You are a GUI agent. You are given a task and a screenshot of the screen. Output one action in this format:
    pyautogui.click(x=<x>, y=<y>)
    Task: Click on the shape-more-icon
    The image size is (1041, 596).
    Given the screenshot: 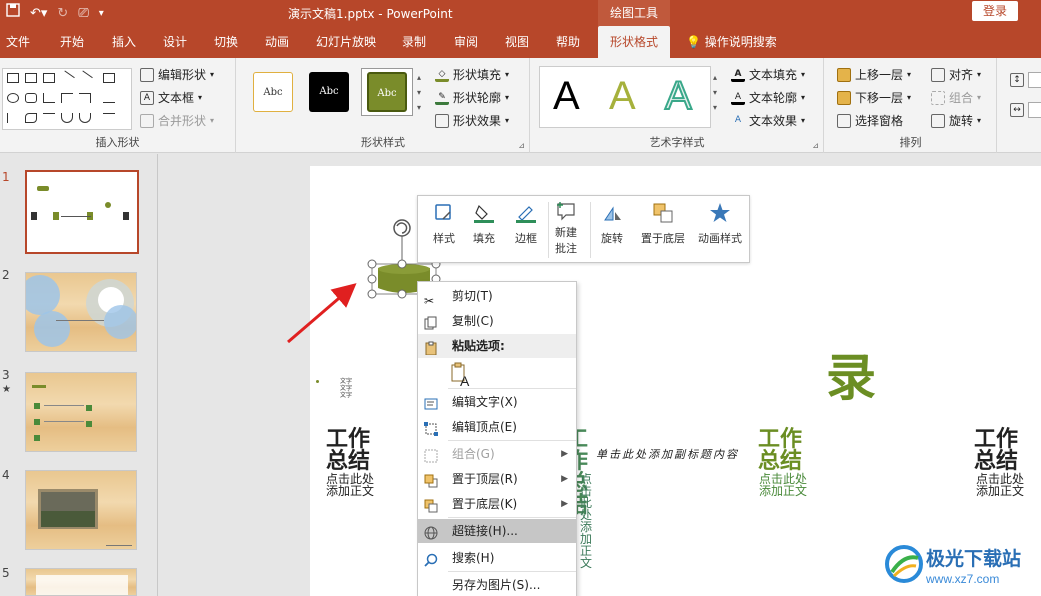 What is the action you would take?
    pyautogui.click(x=109, y=118)
    